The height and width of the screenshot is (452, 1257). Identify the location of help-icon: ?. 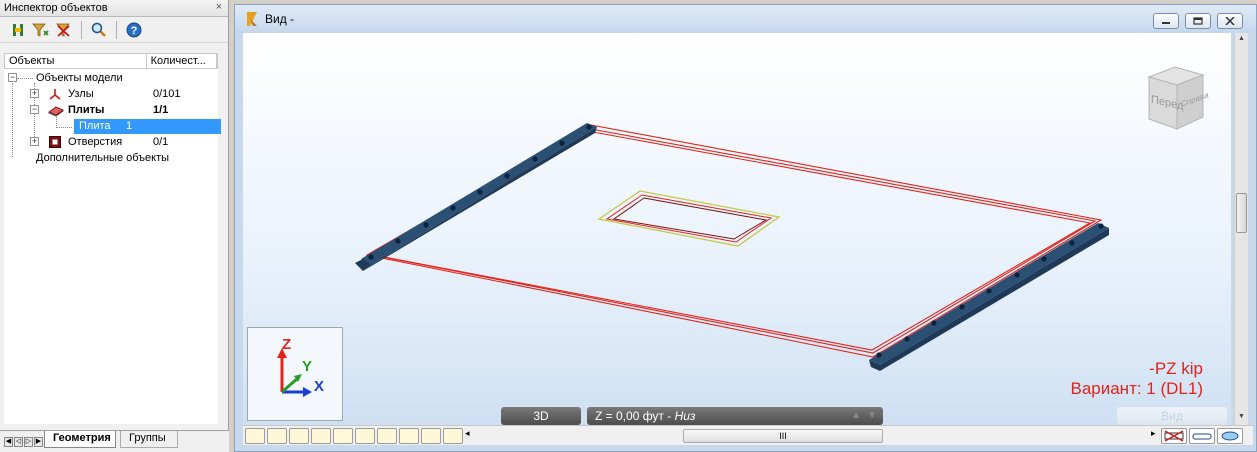
(134, 30).